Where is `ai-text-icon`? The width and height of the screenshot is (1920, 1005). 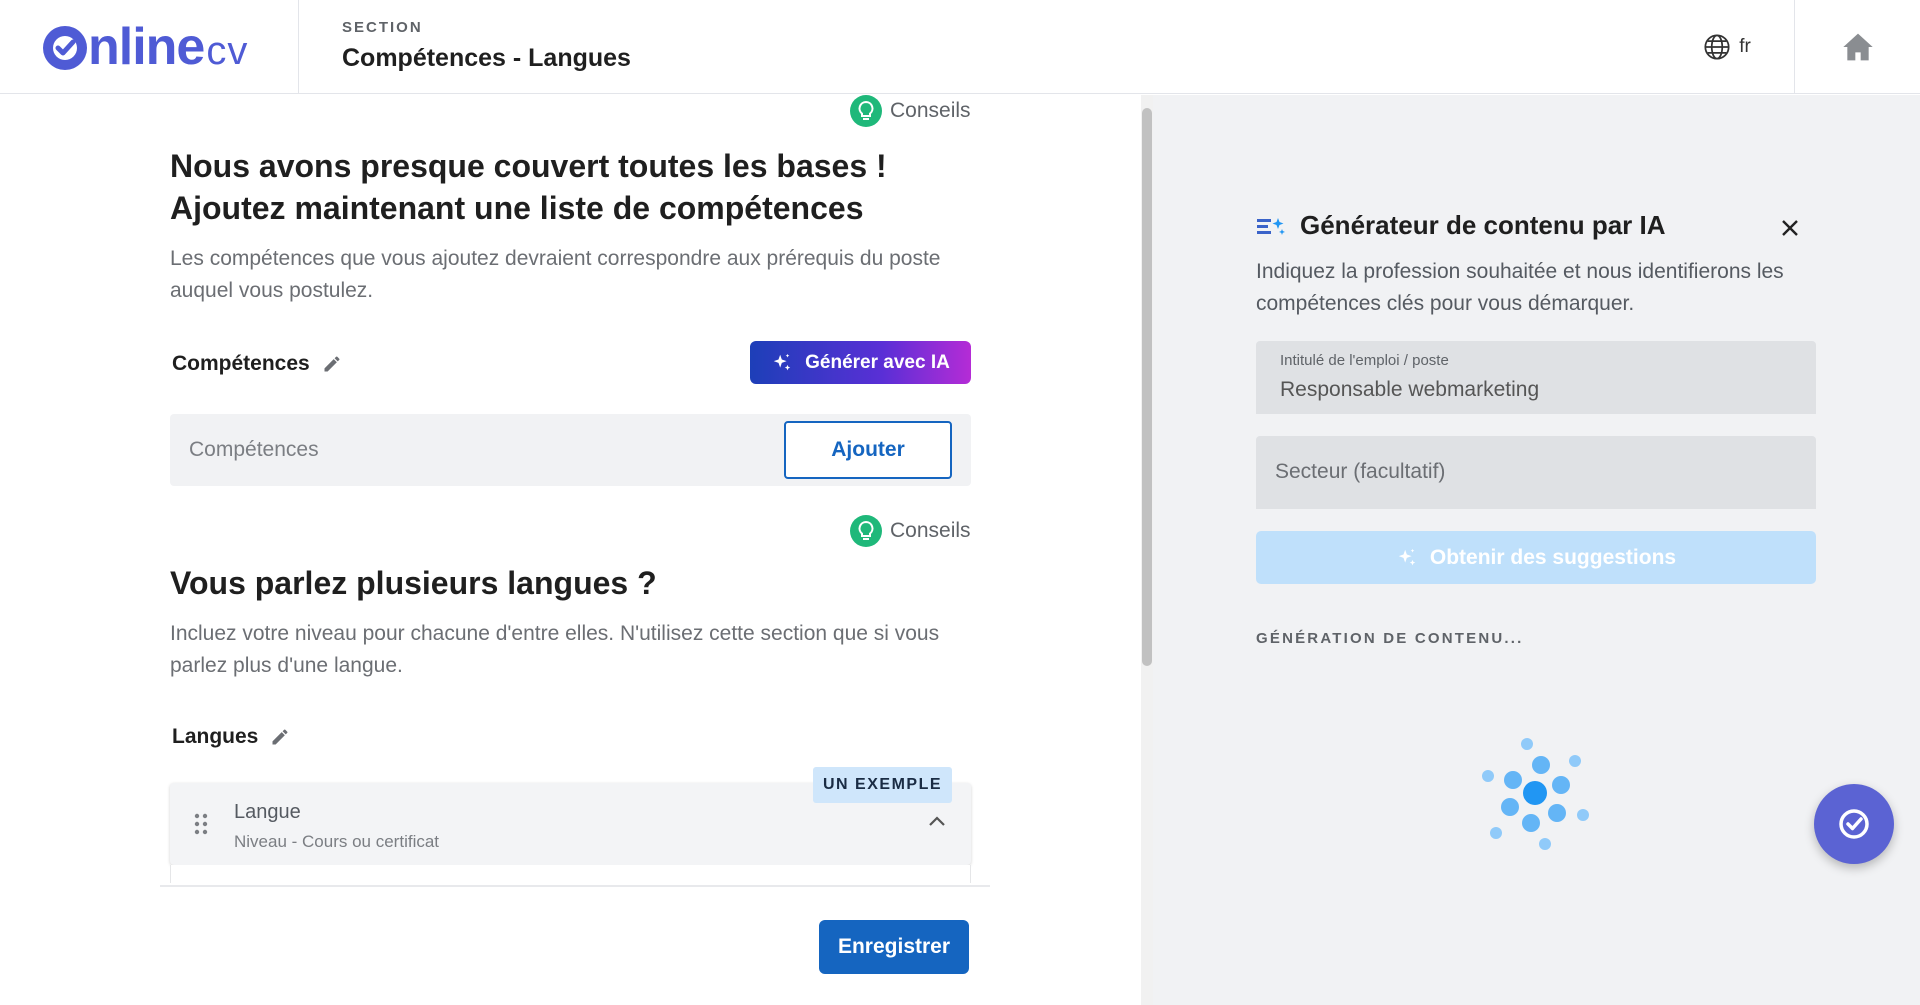 ai-text-icon is located at coordinates (1271, 226).